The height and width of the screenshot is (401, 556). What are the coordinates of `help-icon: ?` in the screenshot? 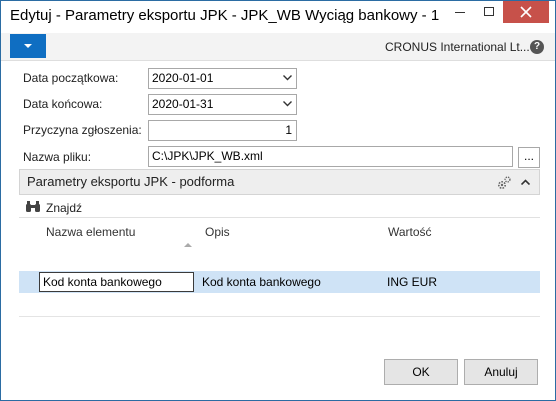 It's located at (537, 47).